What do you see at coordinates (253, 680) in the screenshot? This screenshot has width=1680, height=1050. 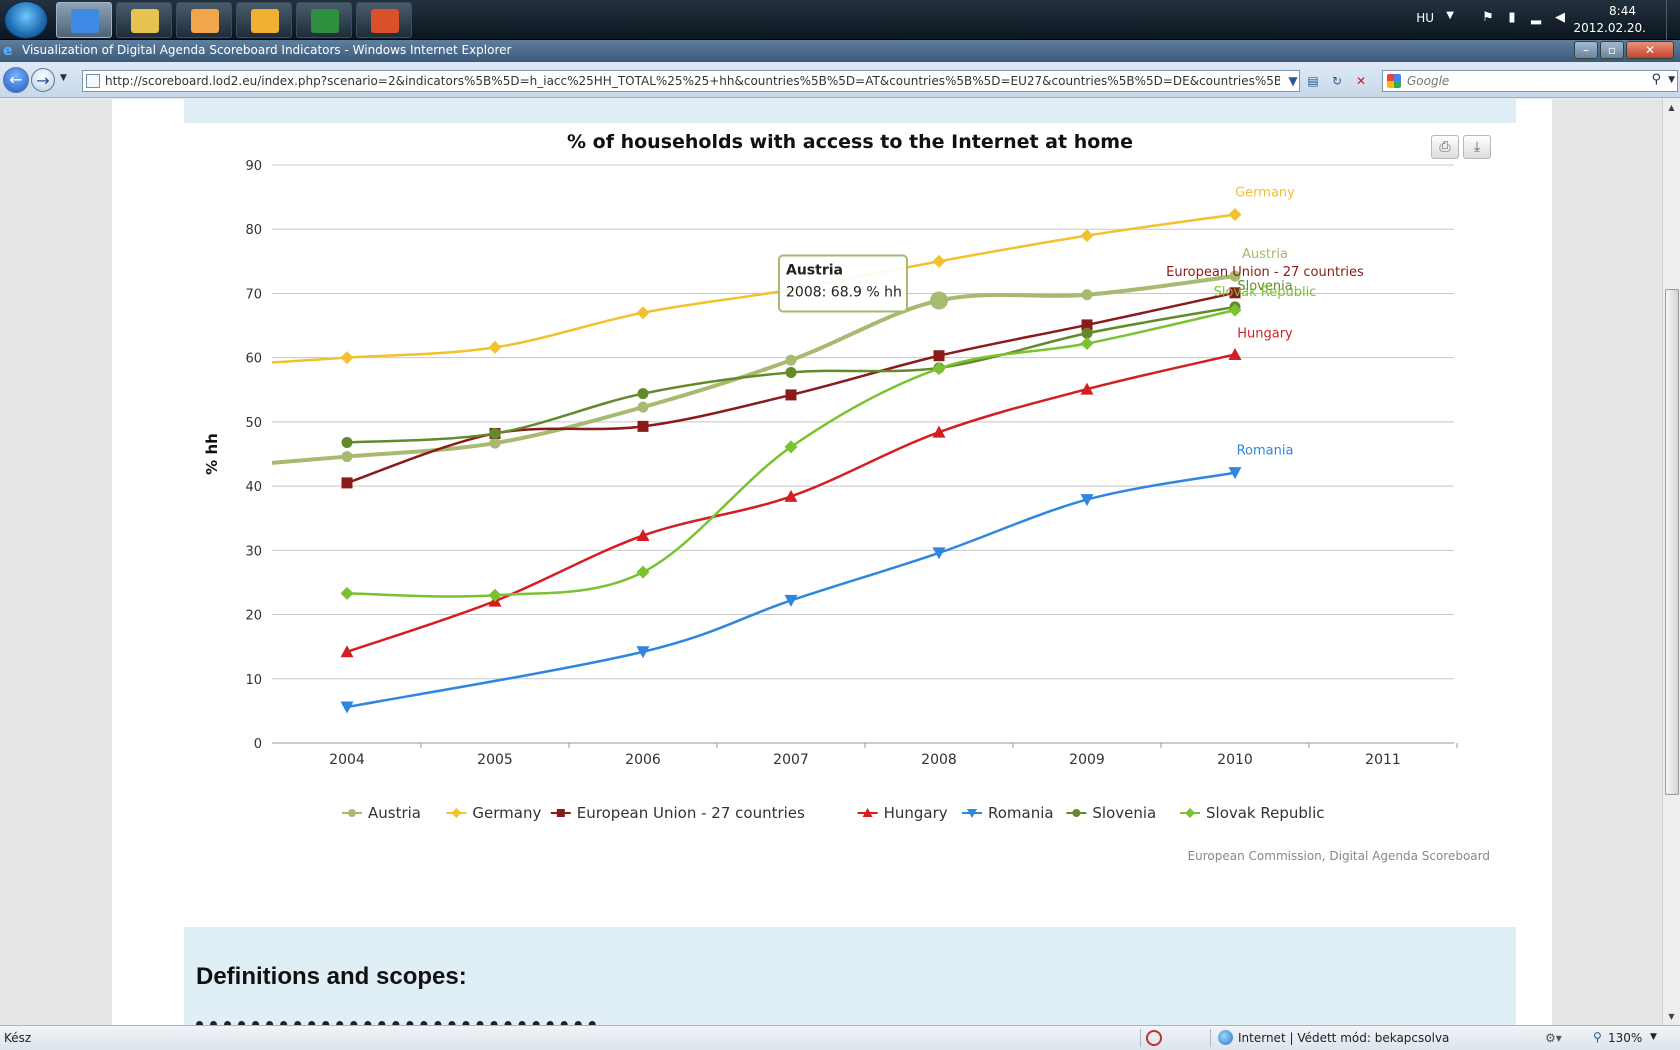 I see `y-tick-label: 10` at bounding box center [253, 680].